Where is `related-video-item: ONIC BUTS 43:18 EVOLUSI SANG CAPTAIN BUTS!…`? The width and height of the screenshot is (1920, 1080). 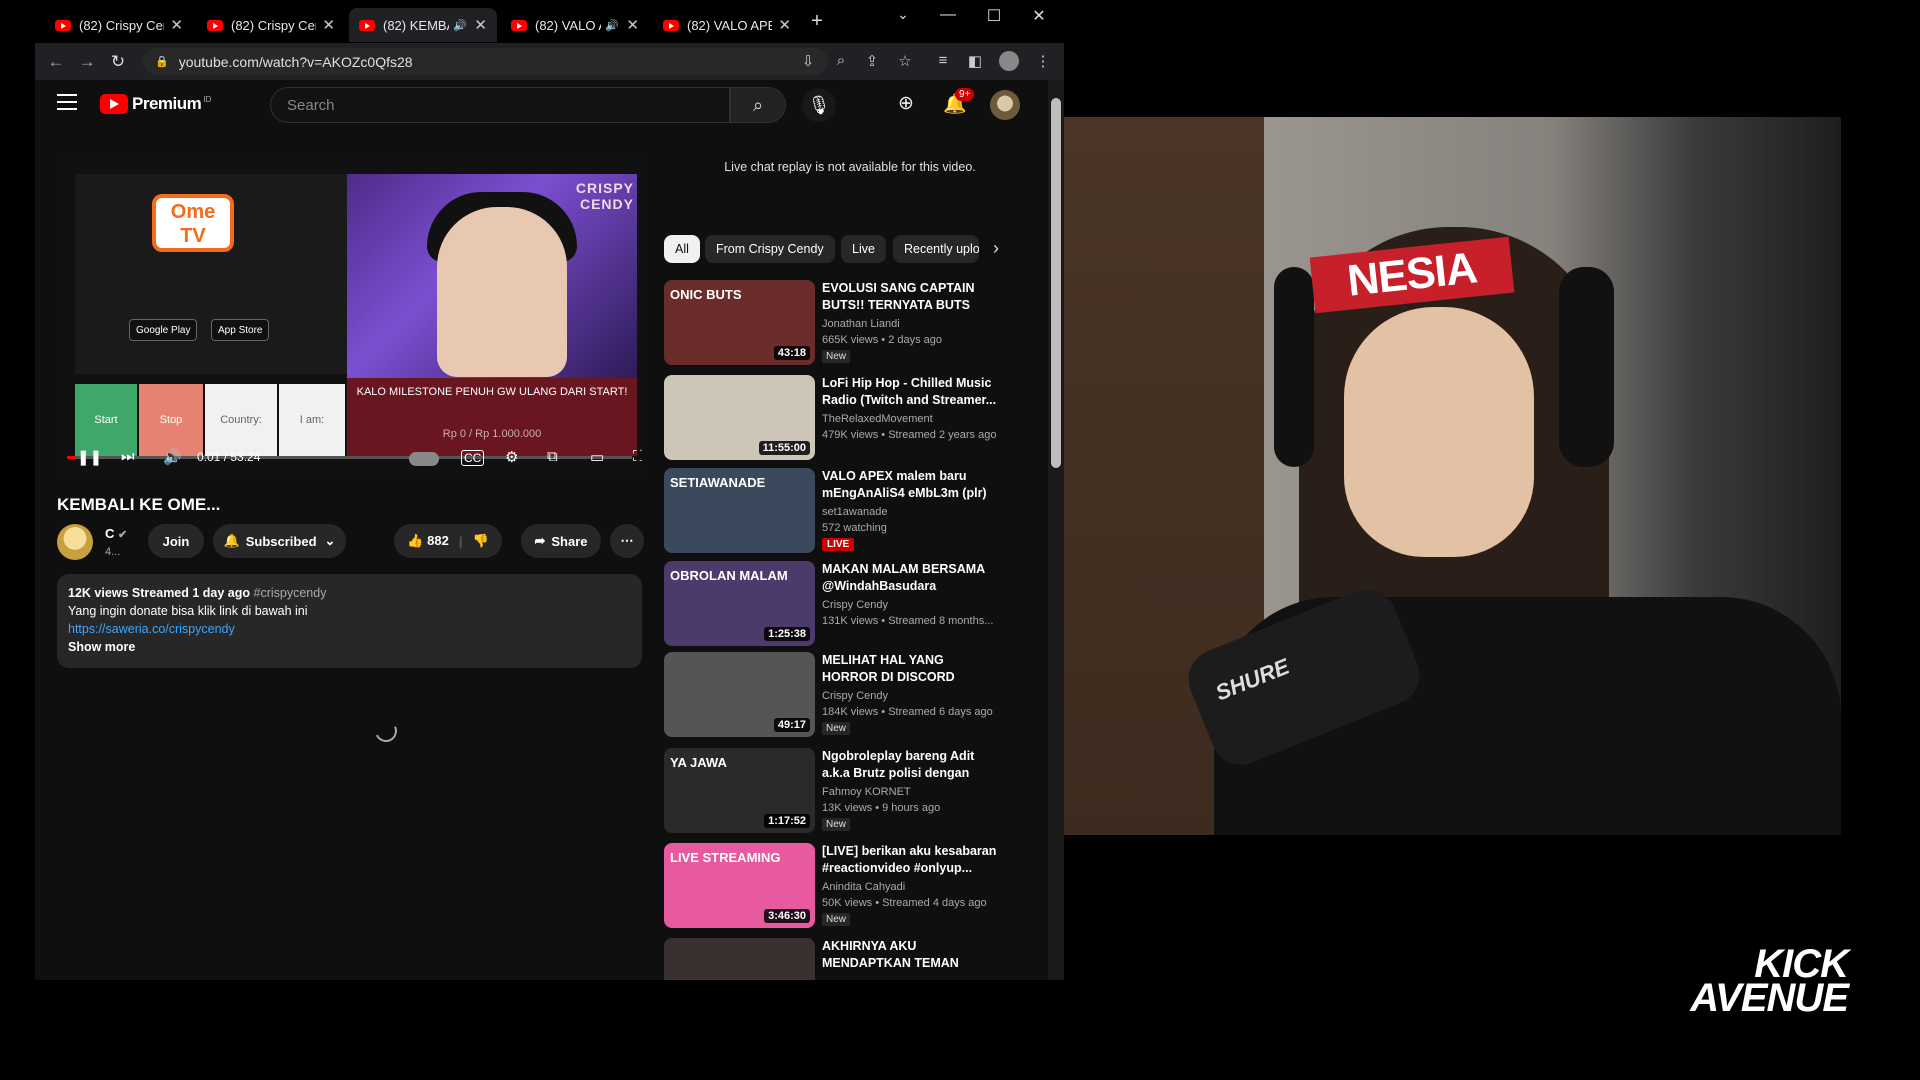 related-video-item: ONIC BUTS 43:18 EVOLUSI SANG CAPTAIN BUTS!… is located at coordinates (854, 324).